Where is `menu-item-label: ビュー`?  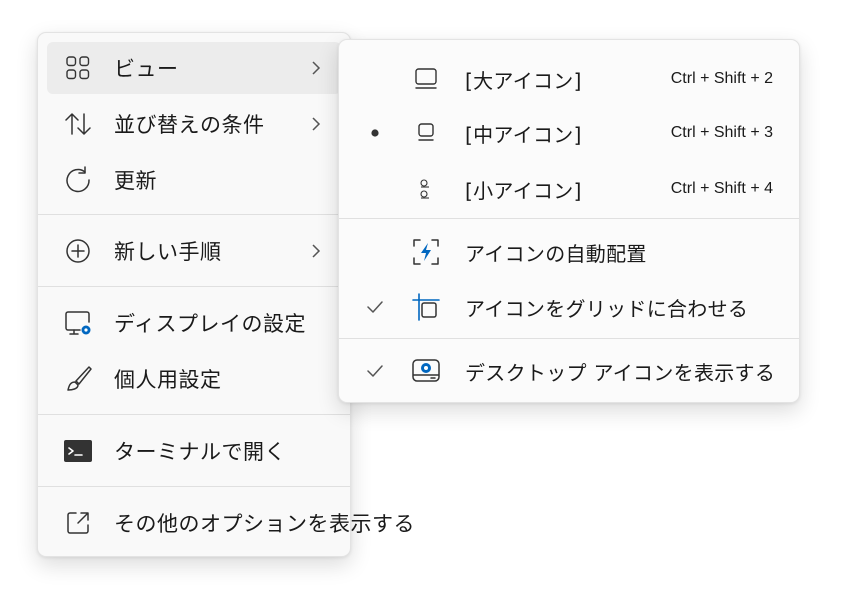
menu-item-label: ビュー is located at coordinates (146, 69).